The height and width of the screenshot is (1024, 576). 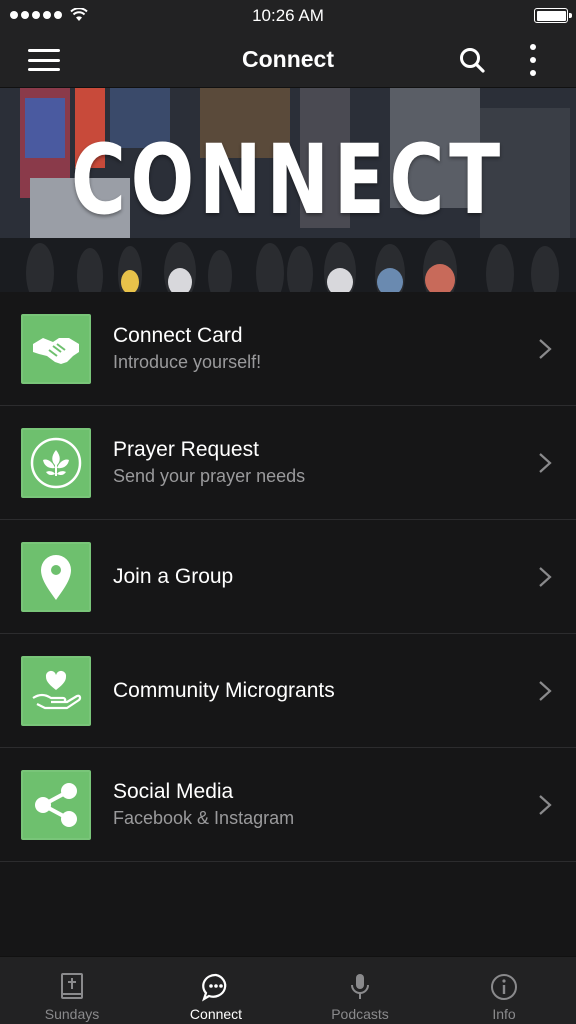 What do you see at coordinates (504, 987) in the screenshot?
I see `info-icon` at bounding box center [504, 987].